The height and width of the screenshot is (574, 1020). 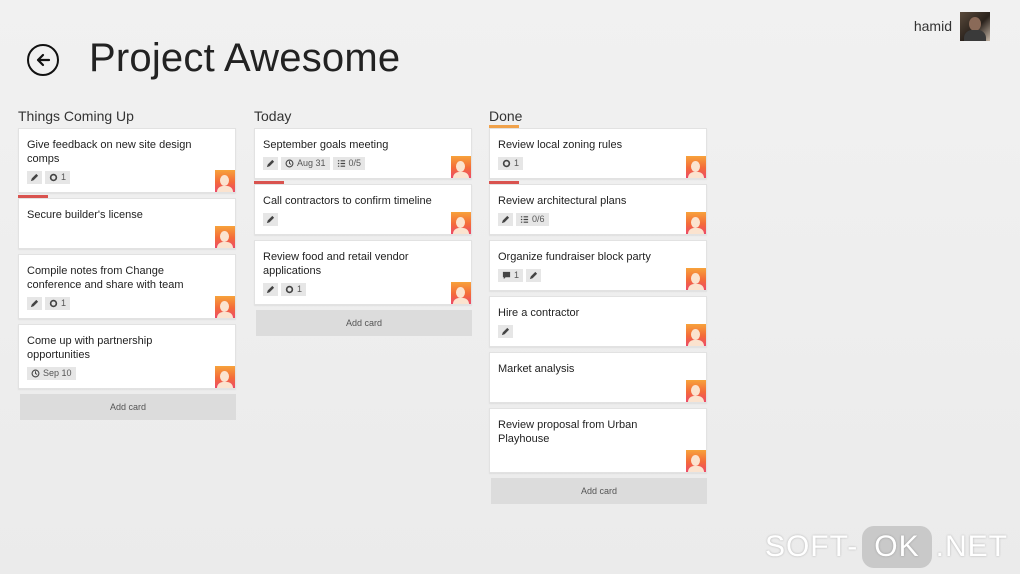 I want to click on card-title: Market analysis, so click(x=536, y=369).